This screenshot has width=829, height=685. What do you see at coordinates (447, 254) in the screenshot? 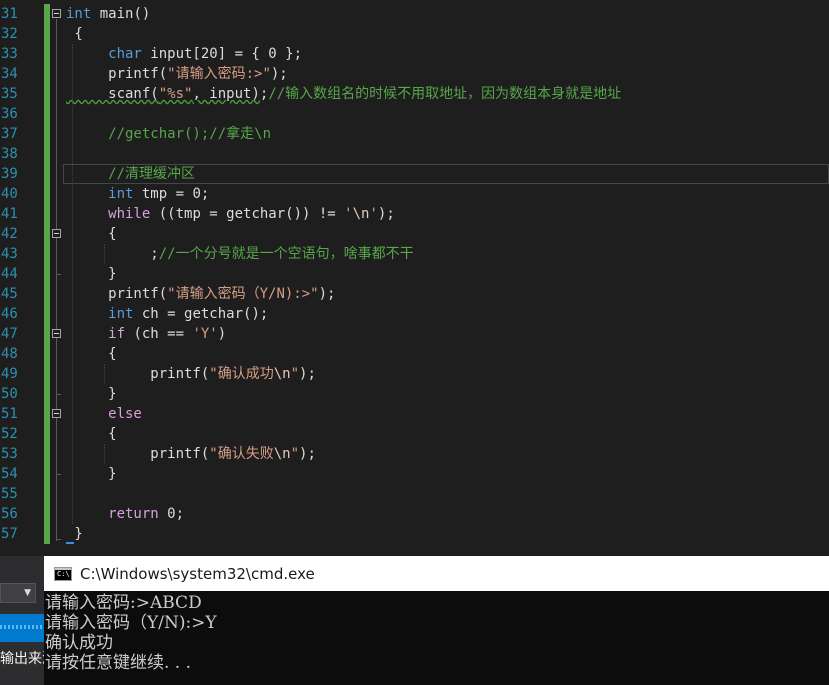
I see `code-line: ;//一个分号就是一个空语句，啥事都不干` at bounding box center [447, 254].